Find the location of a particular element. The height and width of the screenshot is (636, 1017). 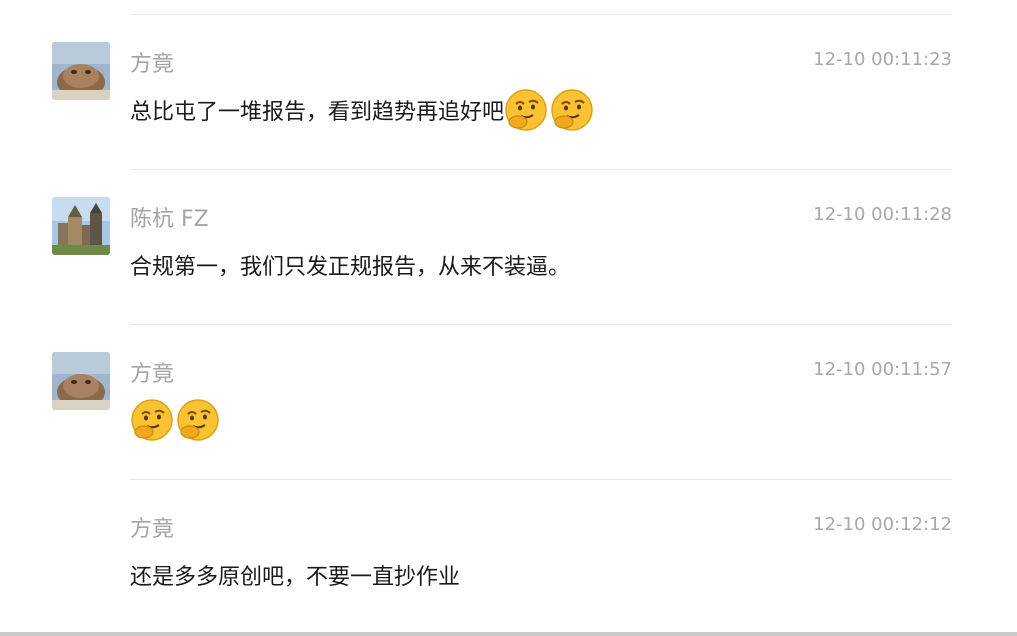

message-timestamp: 12-10 00:12:12 is located at coordinates (882, 524).